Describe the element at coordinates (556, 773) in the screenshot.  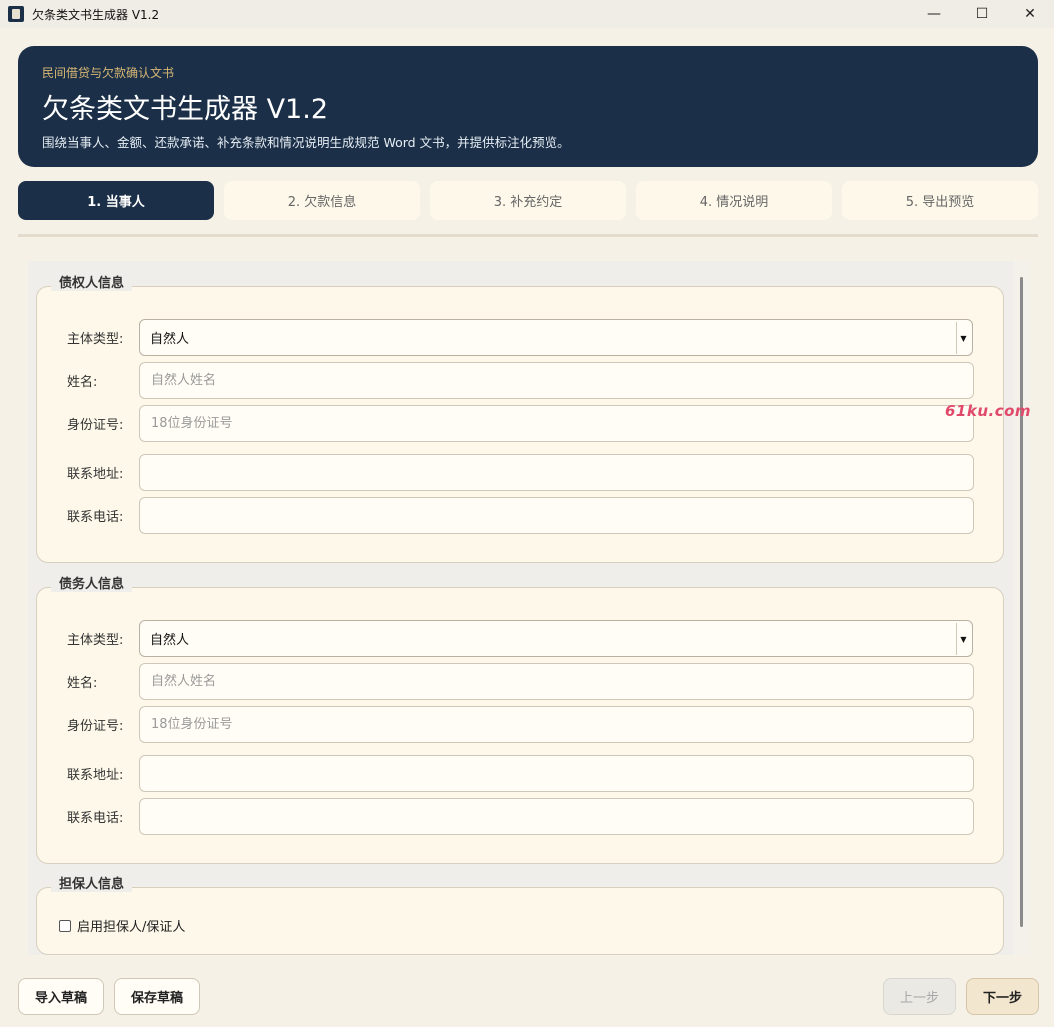
I see `debtor-address-input` at that location.